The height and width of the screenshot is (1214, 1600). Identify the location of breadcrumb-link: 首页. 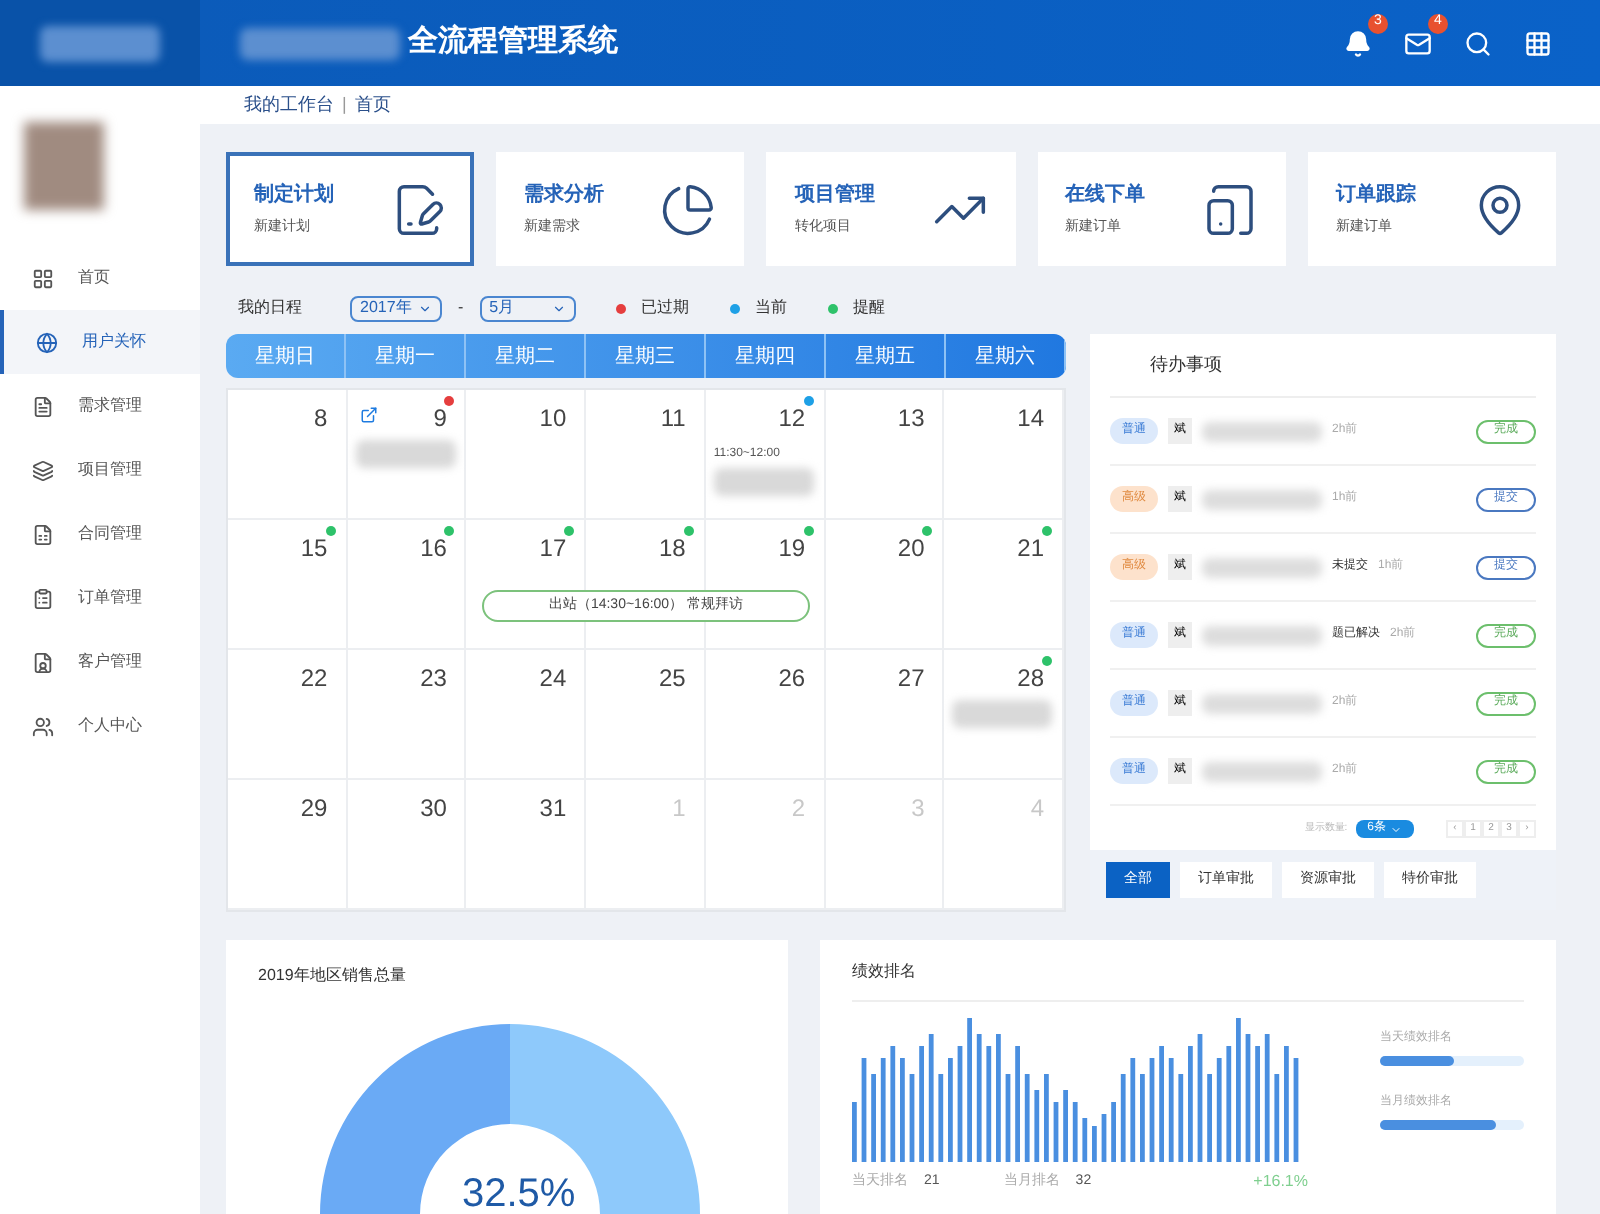
(372, 105).